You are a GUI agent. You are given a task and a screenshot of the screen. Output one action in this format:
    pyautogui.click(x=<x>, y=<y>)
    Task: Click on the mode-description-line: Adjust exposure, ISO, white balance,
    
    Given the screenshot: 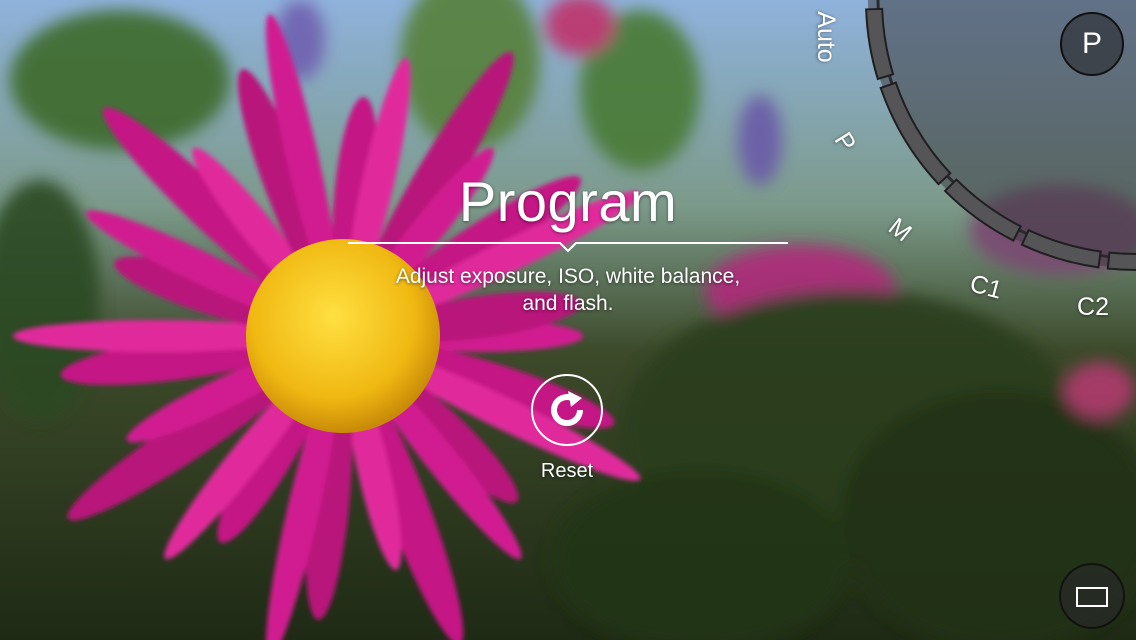 What is the action you would take?
    pyautogui.click(x=568, y=276)
    